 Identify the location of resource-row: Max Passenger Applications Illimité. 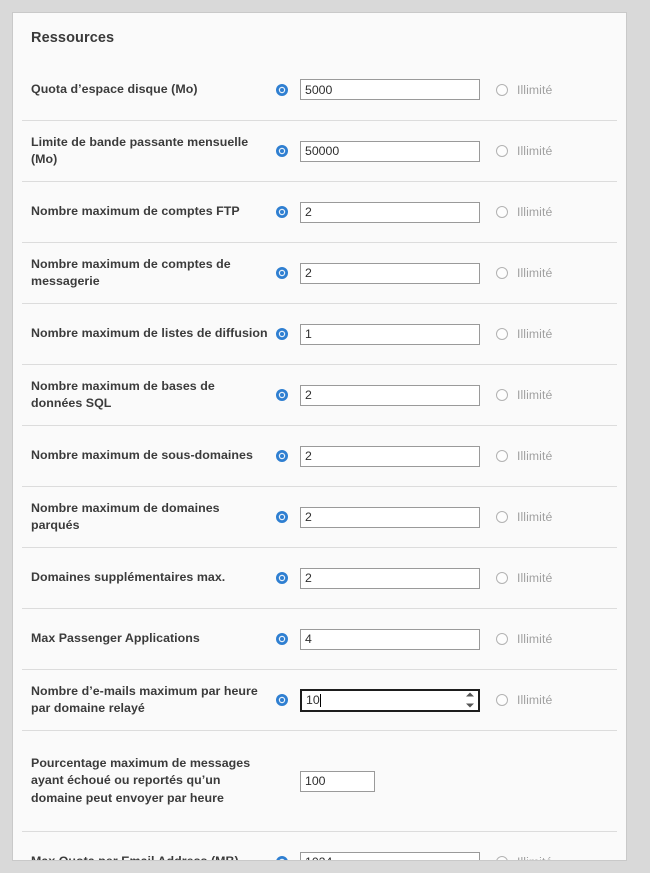
(319, 638).